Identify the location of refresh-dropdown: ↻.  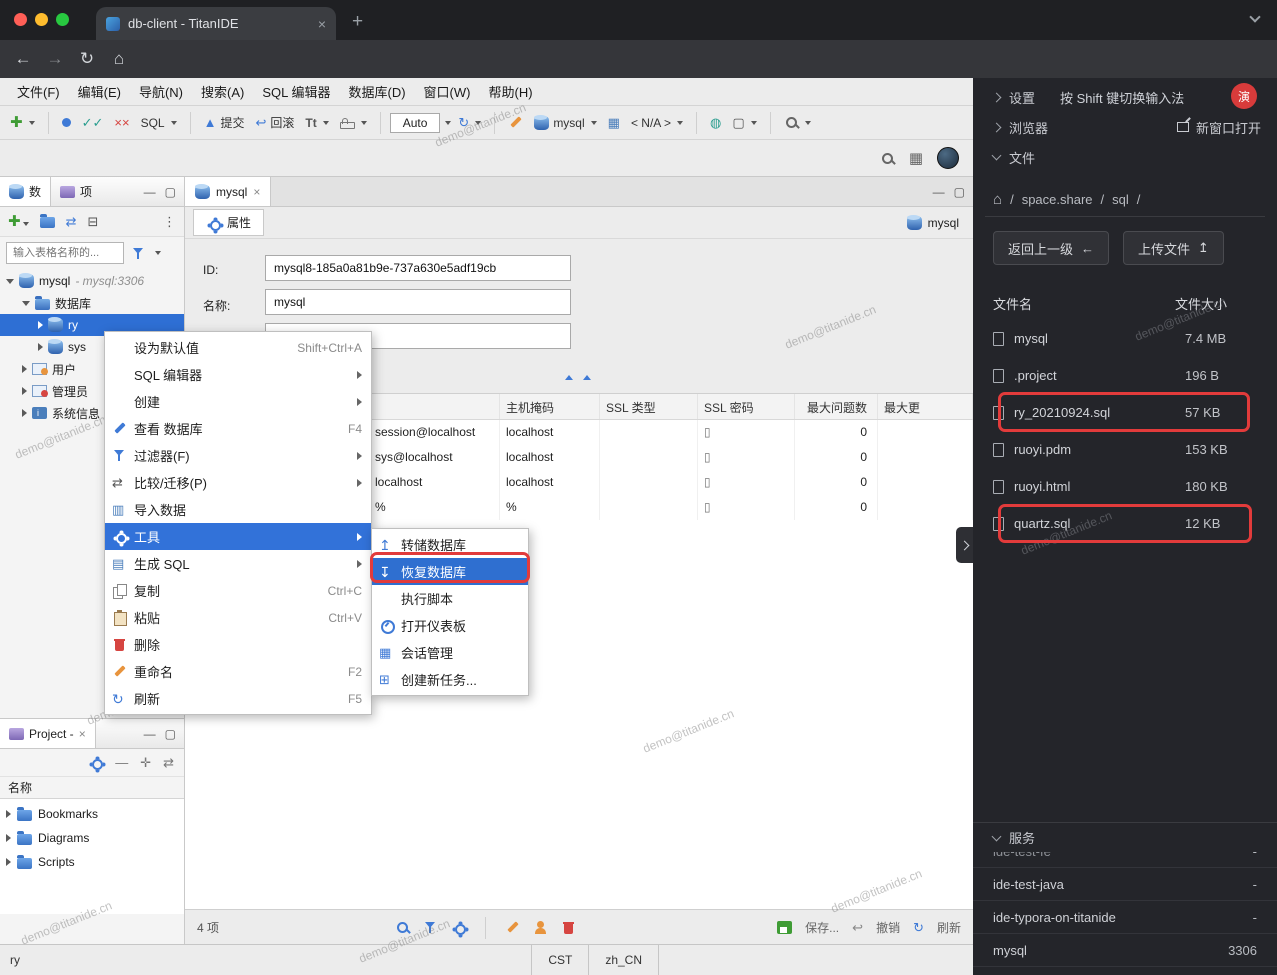
(469, 122).